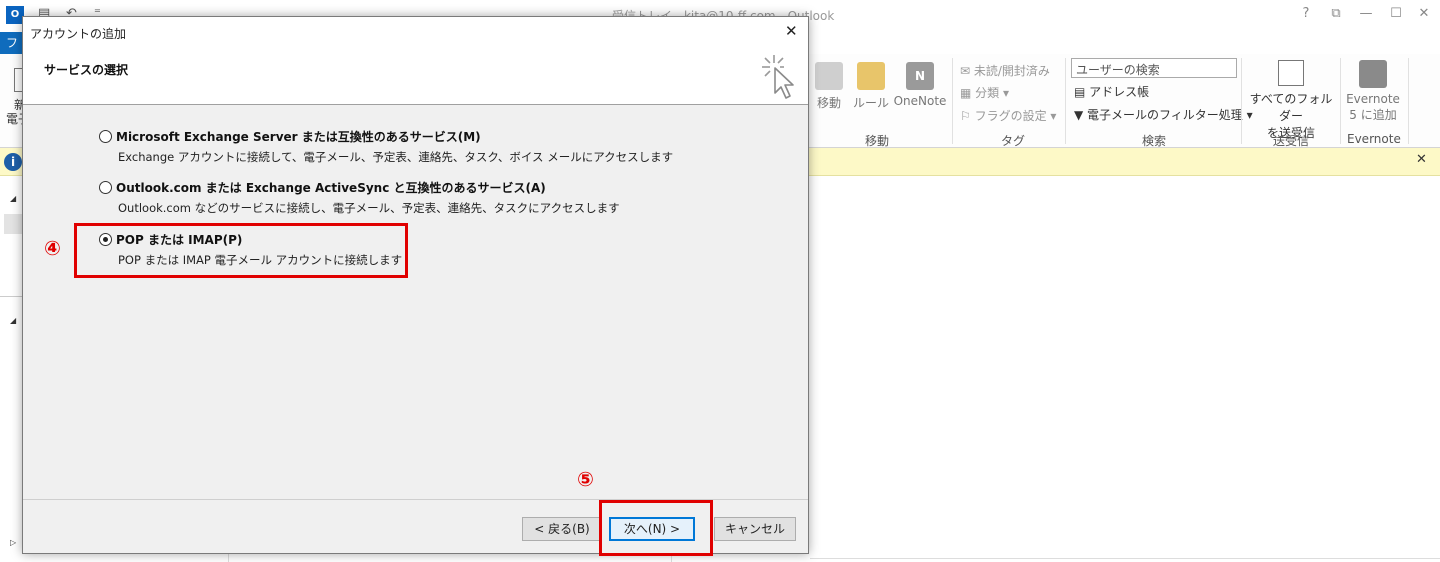 This screenshot has height=562, width=1440. What do you see at coordinates (1005, 70) in the screenshot?
I see `unread-read-button: ✉ 未読/開封済み` at bounding box center [1005, 70].